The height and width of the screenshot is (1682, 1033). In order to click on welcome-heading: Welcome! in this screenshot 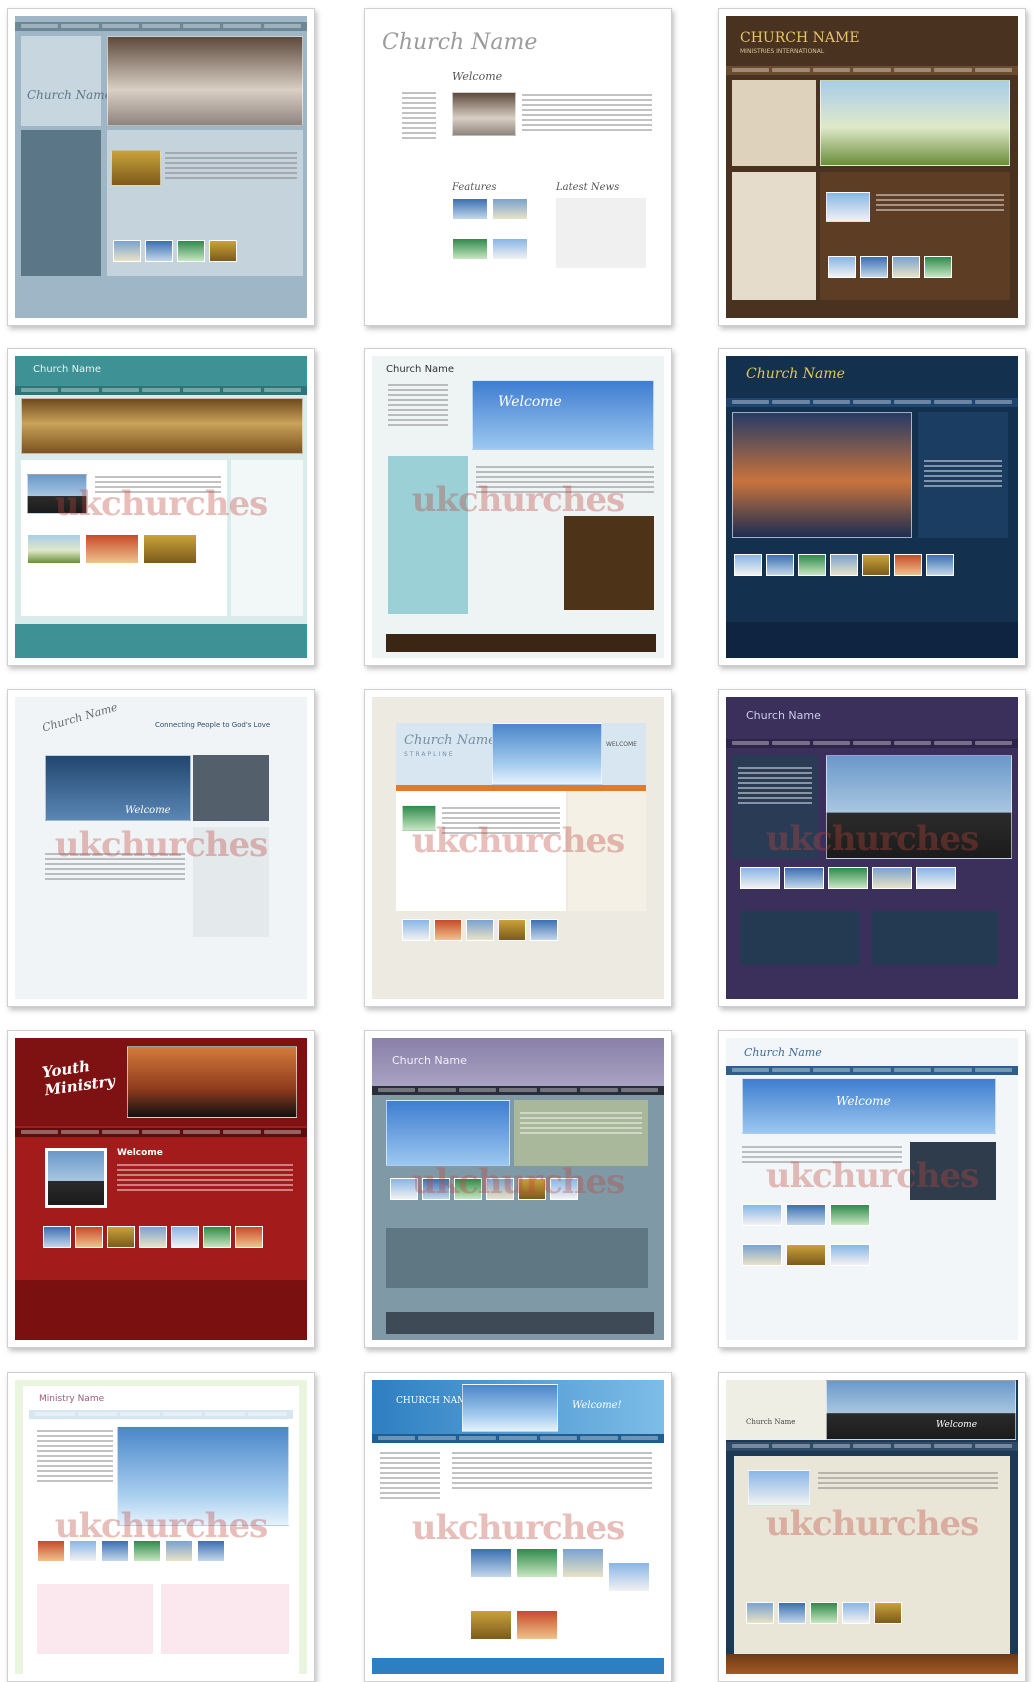, I will do `click(597, 1405)`.